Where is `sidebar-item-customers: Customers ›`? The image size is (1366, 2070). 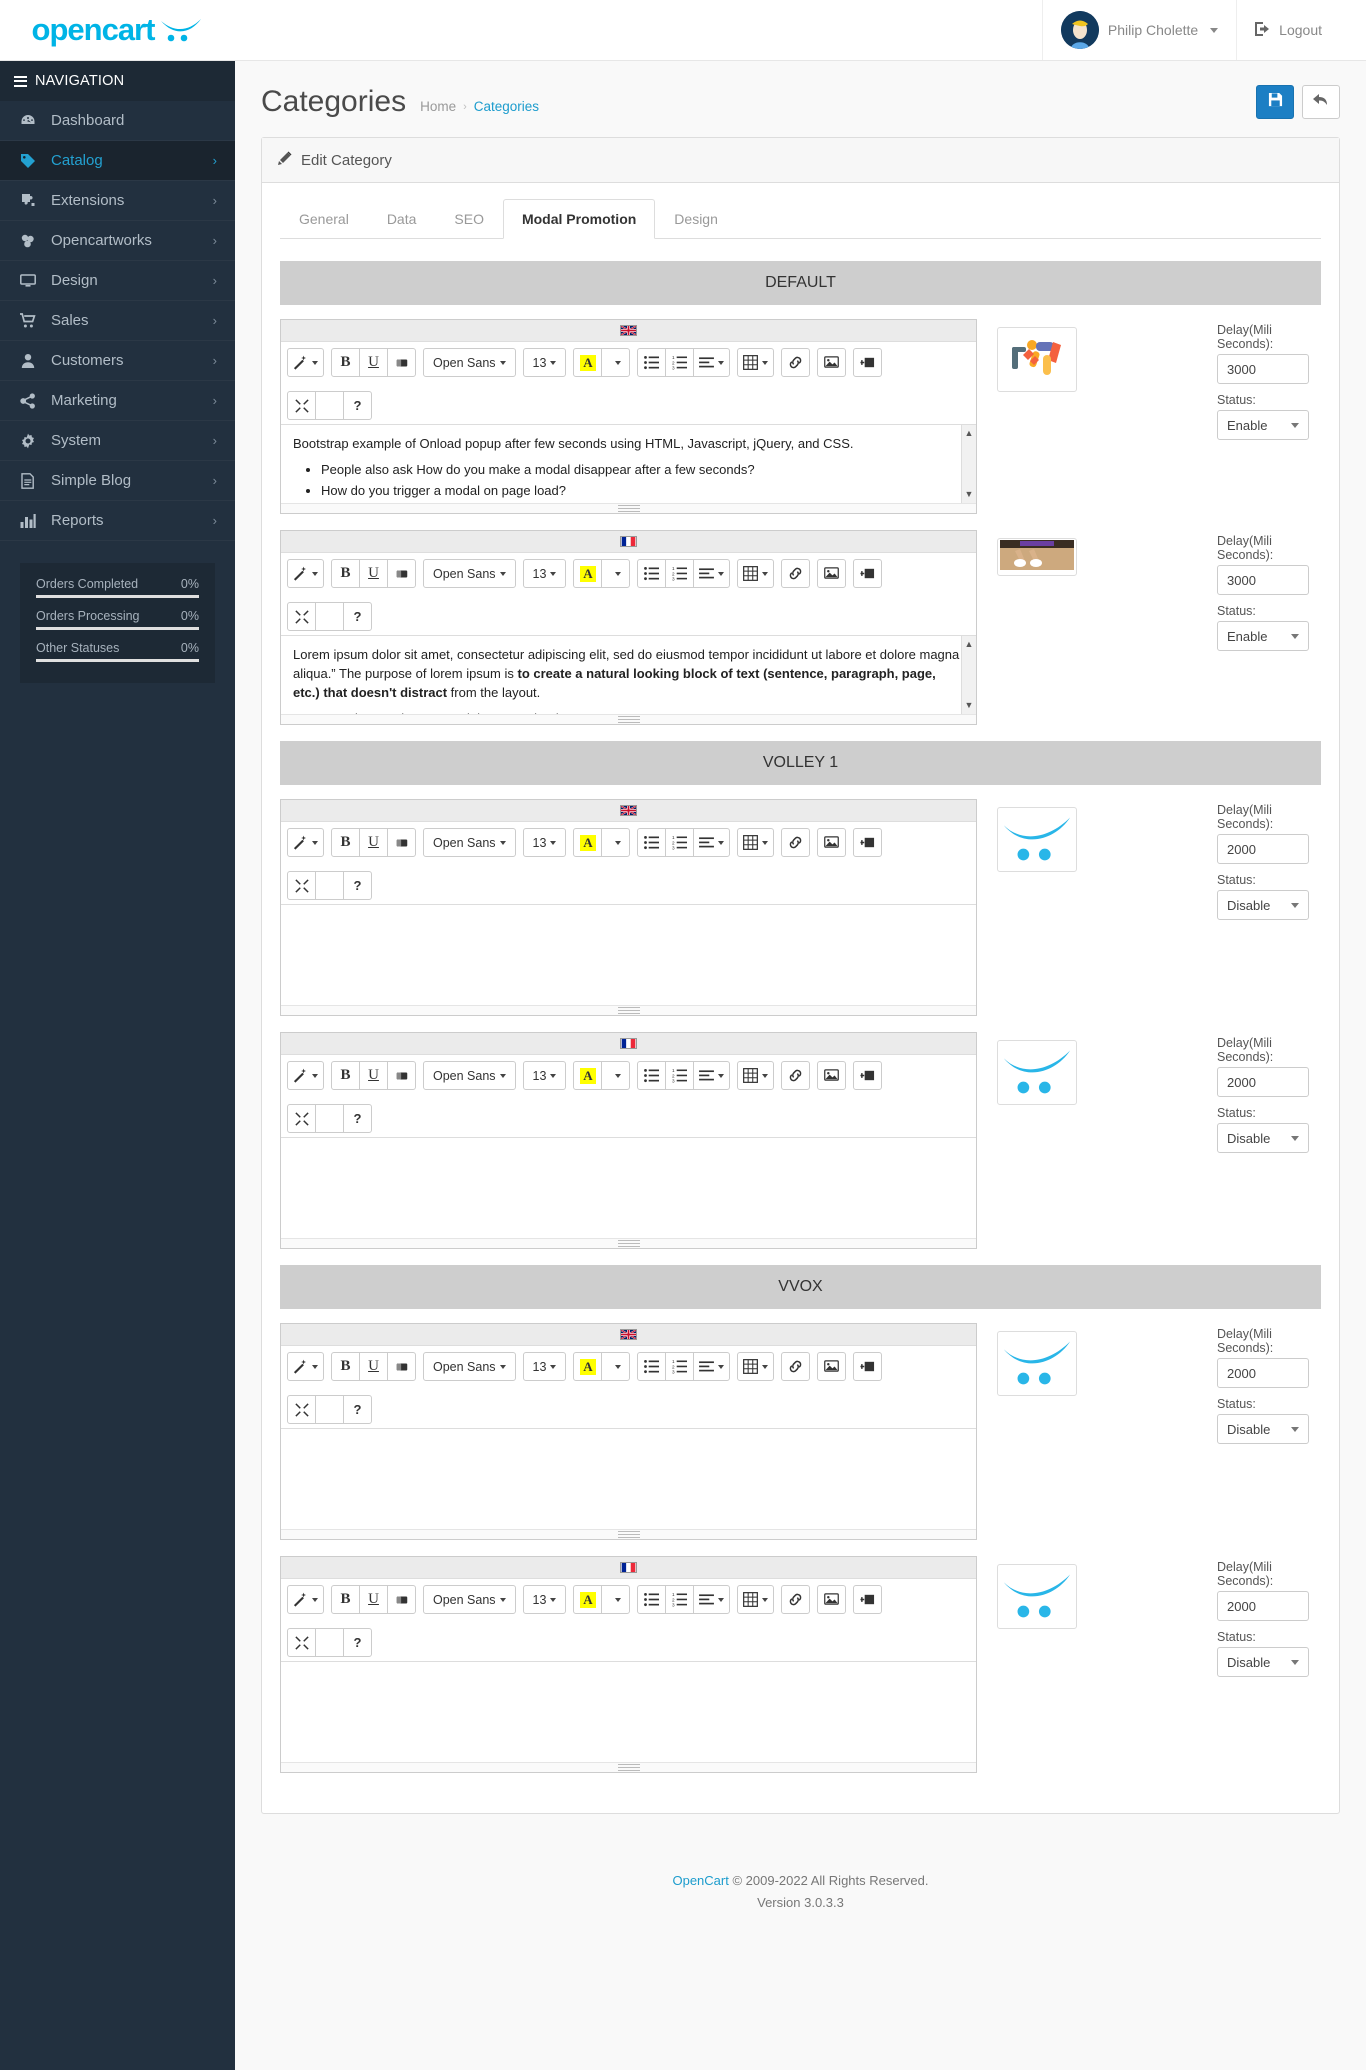
sidebar-item-customers: Customers › is located at coordinates (117, 361).